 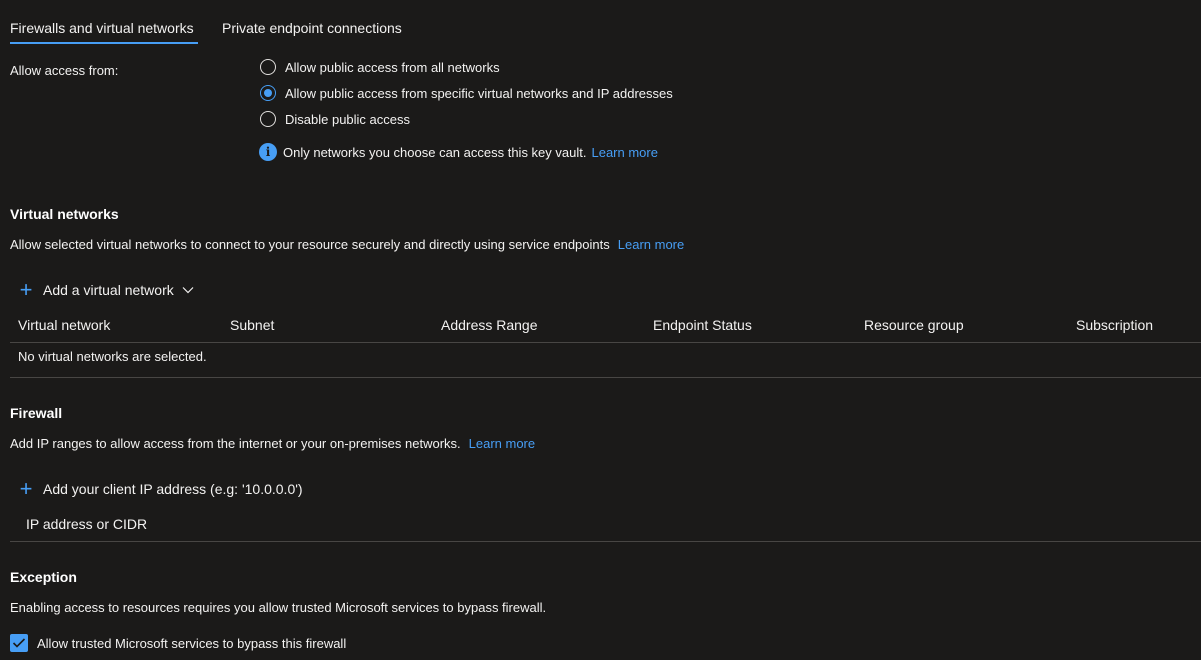 What do you see at coordinates (914, 325) in the screenshot?
I see `column-header-resource-group: Resource group` at bounding box center [914, 325].